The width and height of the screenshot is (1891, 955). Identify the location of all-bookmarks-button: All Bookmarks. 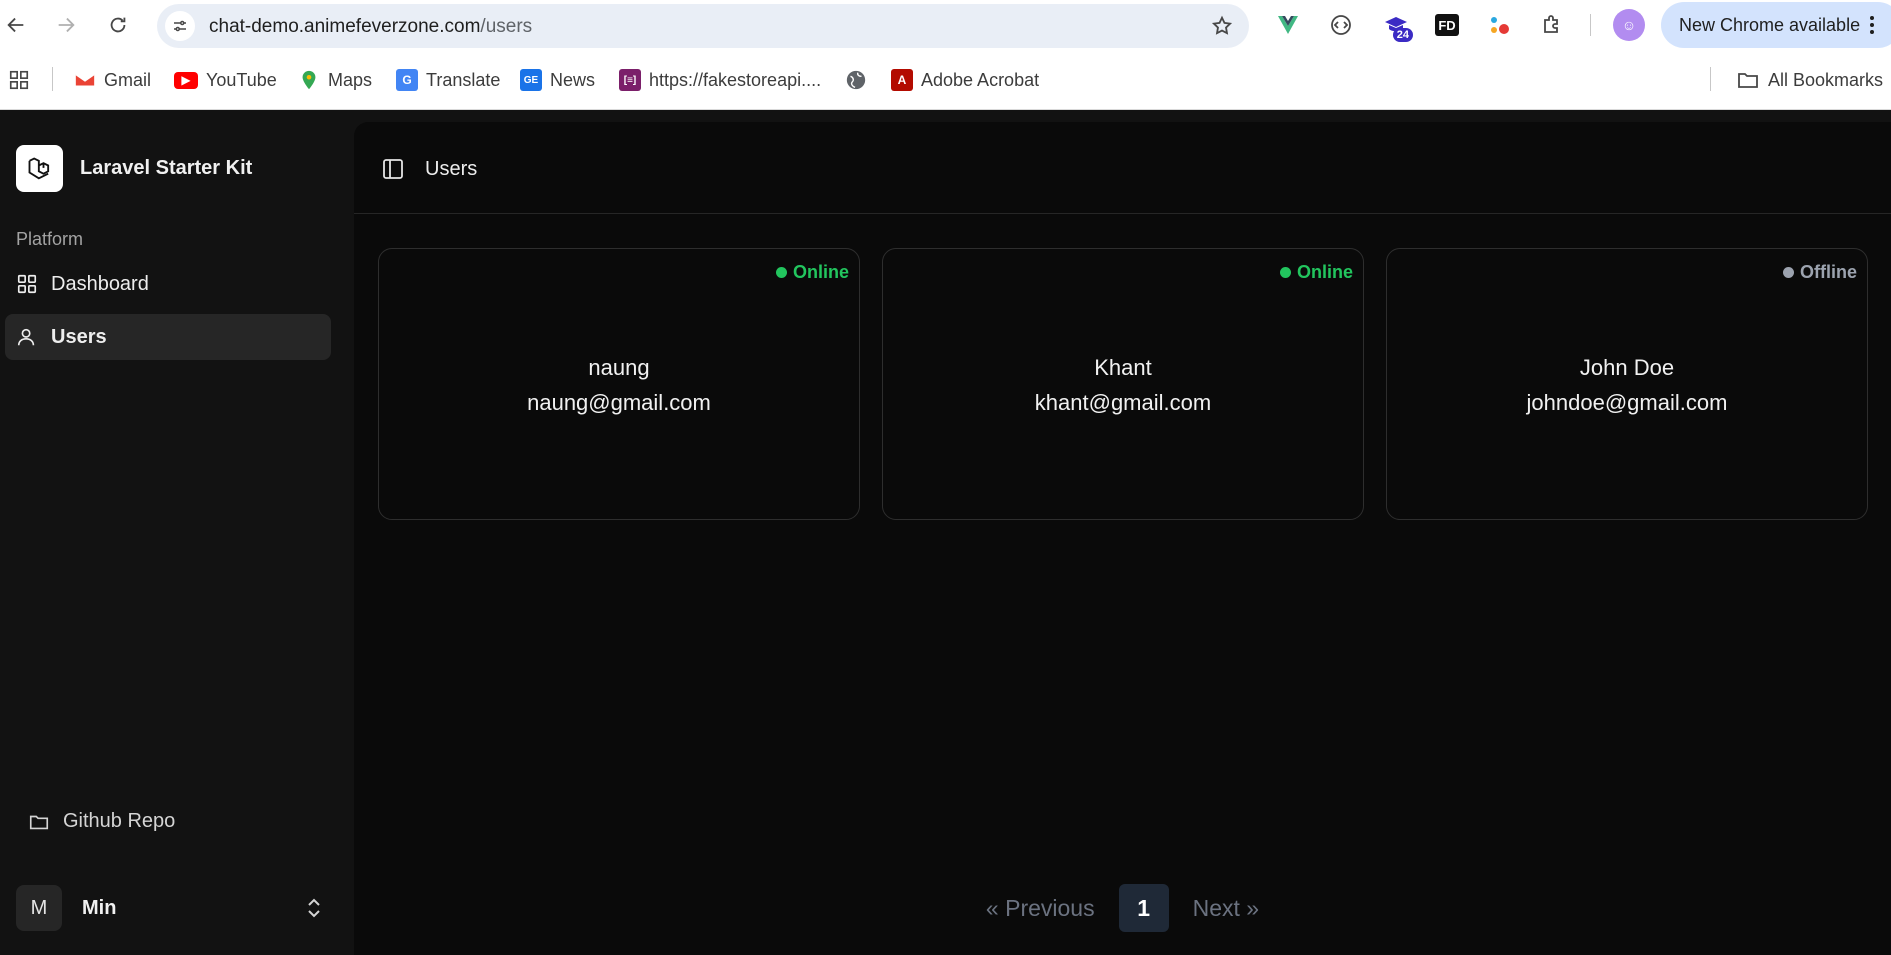
(1809, 80).